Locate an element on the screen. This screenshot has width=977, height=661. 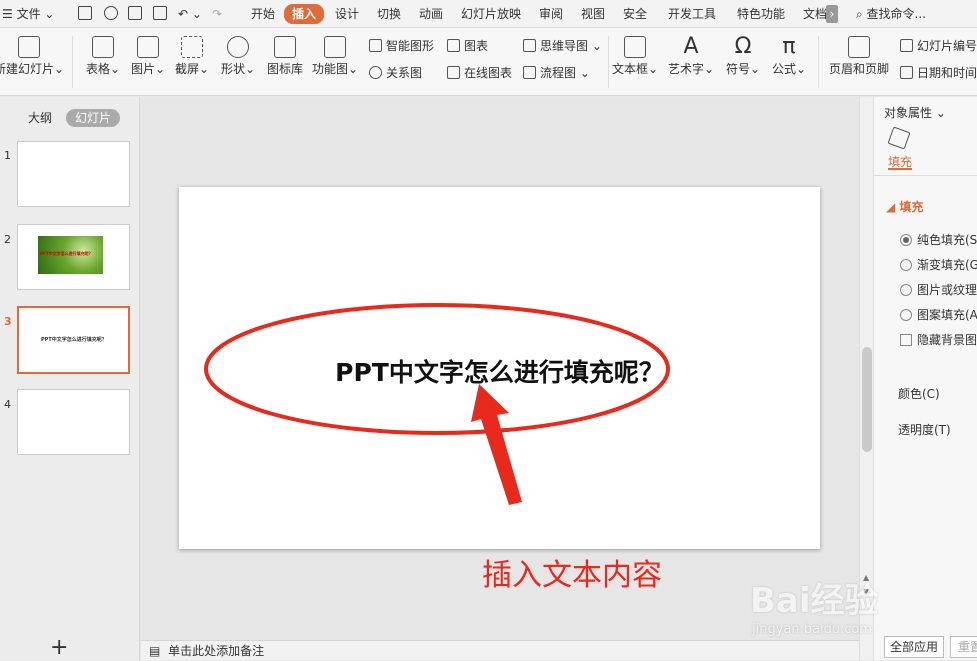
picture-icon is located at coordinates (148, 47).